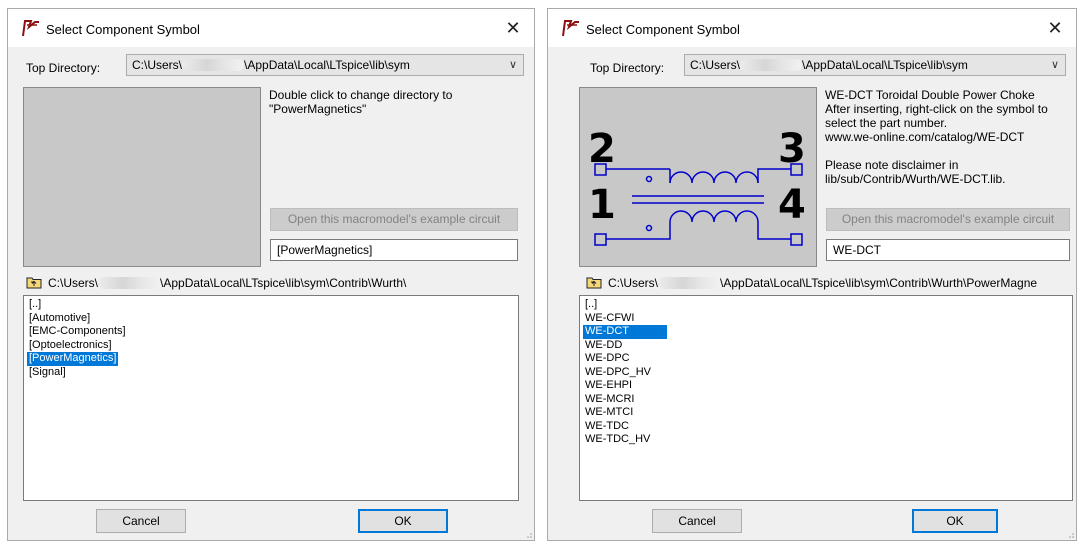  What do you see at coordinates (625, 373) in the screenshot?
I see `list-item: WE-DPC_HV` at bounding box center [625, 373].